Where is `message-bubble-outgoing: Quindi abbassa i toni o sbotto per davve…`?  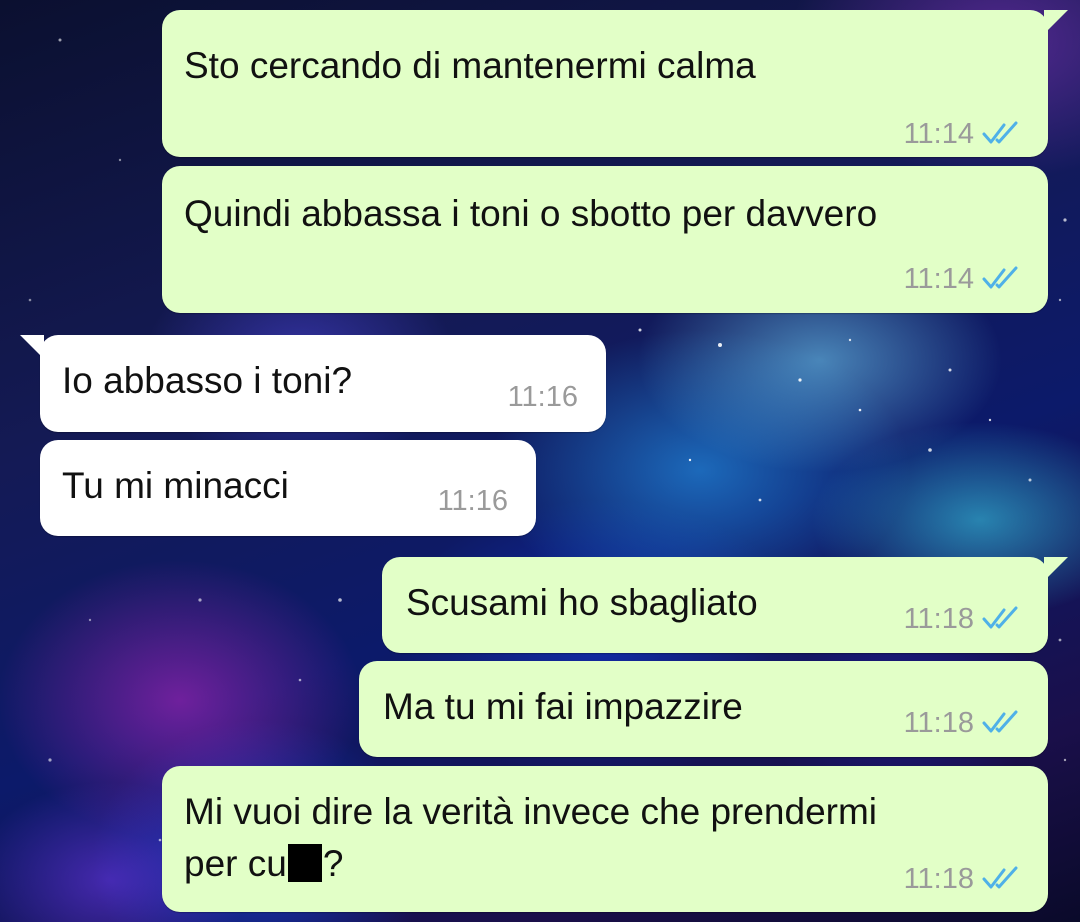
message-bubble-outgoing: Quindi abbassa i toni o sbotto per davve… is located at coordinates (605, 239).